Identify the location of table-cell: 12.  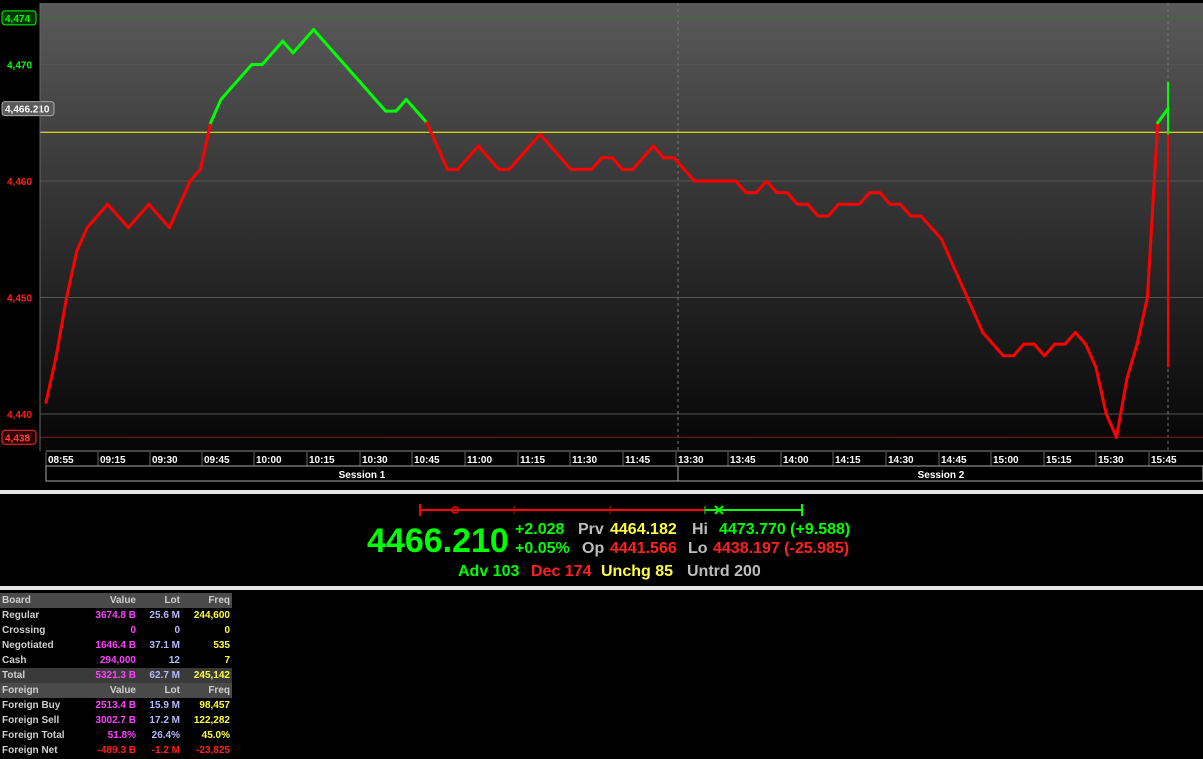
(174, 660).